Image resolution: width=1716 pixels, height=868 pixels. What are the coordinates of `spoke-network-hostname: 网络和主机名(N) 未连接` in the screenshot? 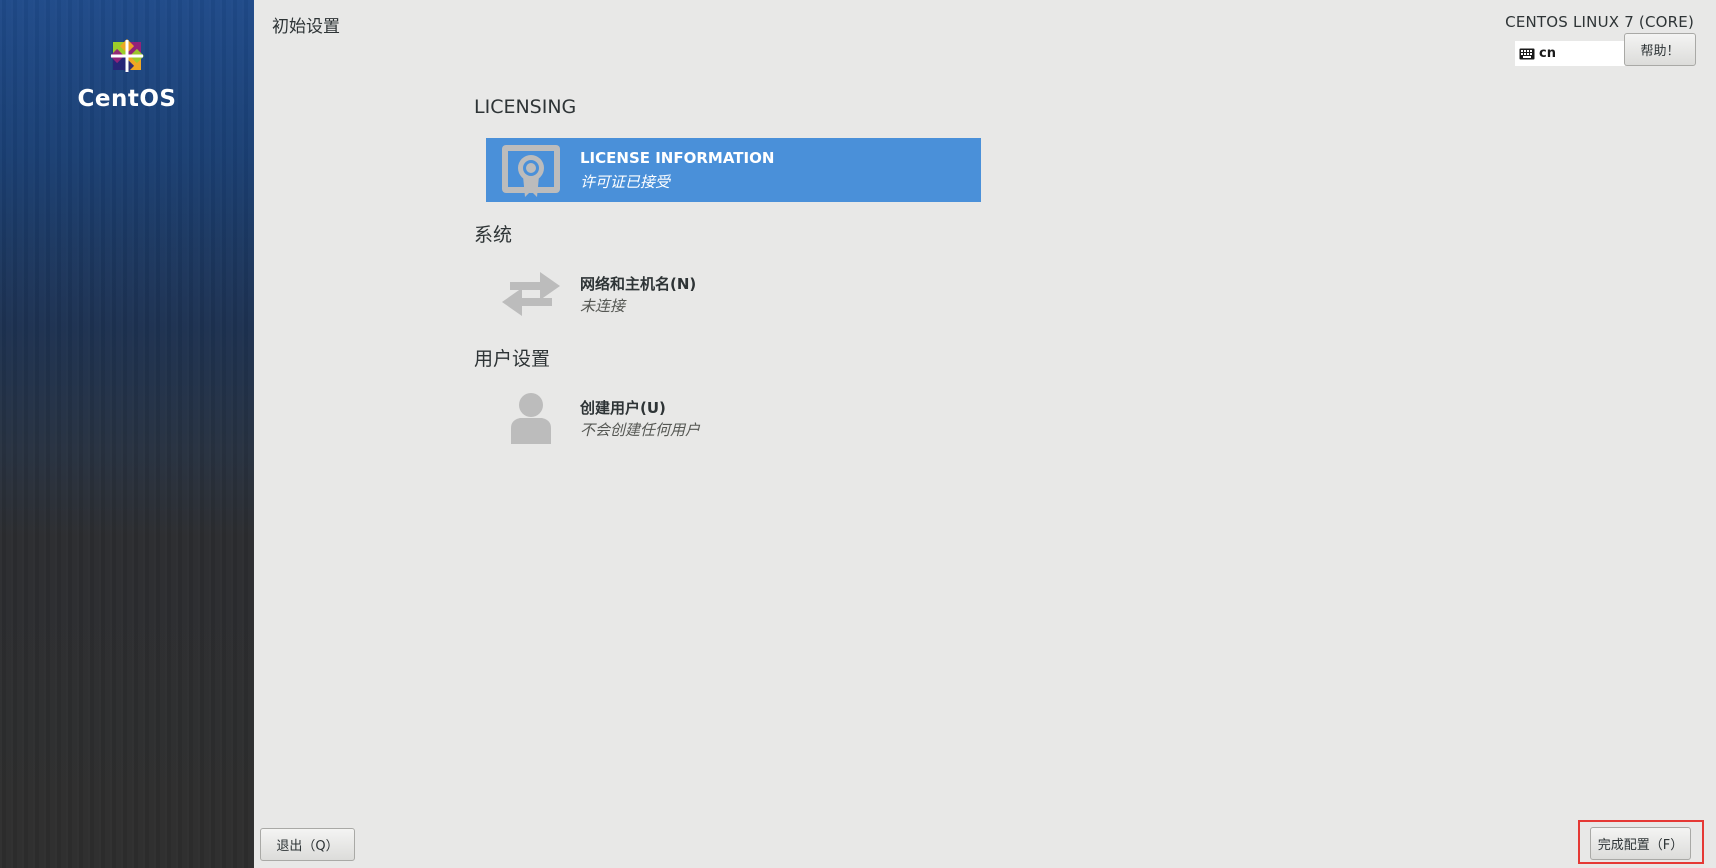 It's located at (733, 294).